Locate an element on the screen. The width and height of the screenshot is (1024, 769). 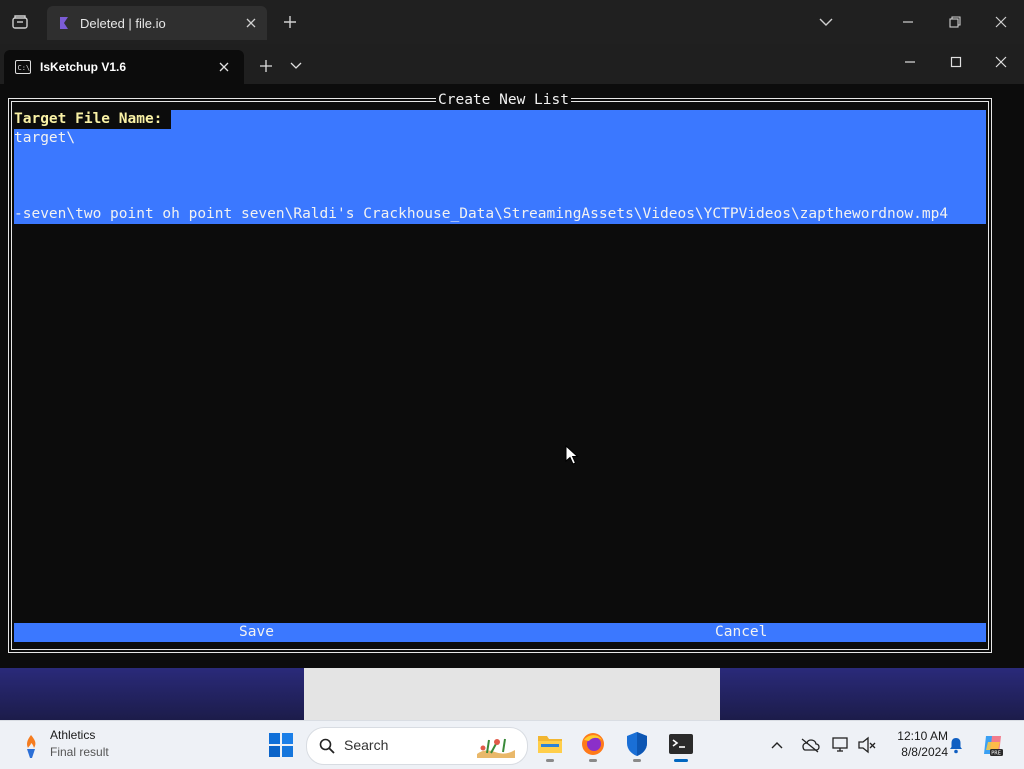
close-window-icon is located at coordinates (1001, 22).